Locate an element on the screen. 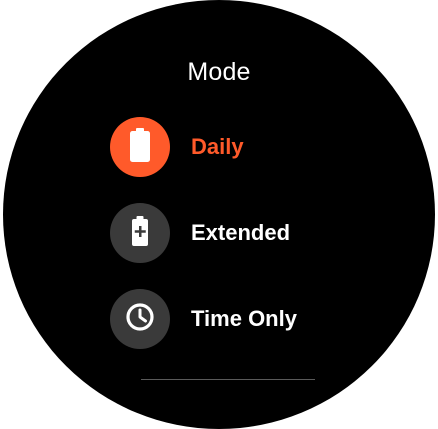  daily-icon-circle is located at coordinates (140, 147).